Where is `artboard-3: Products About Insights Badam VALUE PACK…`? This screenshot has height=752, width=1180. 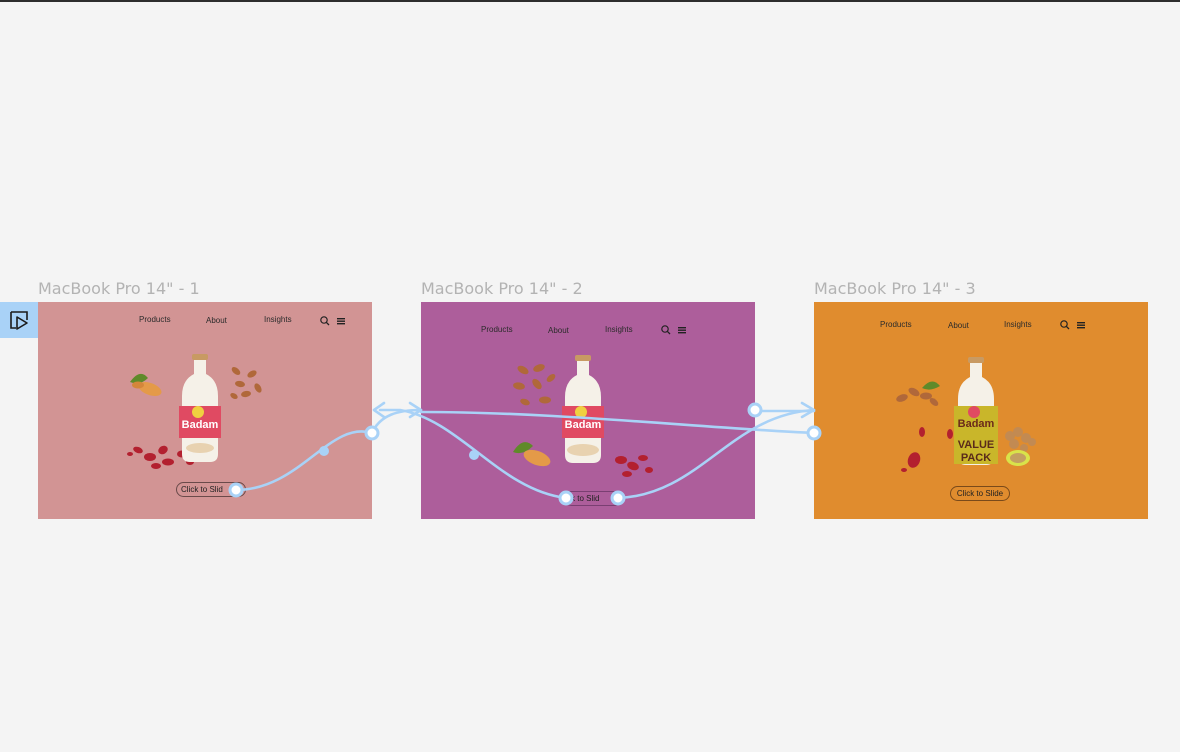
artboard-3: Products About Insights Badam VALUE PACK… is located at coordinates (981, 410).